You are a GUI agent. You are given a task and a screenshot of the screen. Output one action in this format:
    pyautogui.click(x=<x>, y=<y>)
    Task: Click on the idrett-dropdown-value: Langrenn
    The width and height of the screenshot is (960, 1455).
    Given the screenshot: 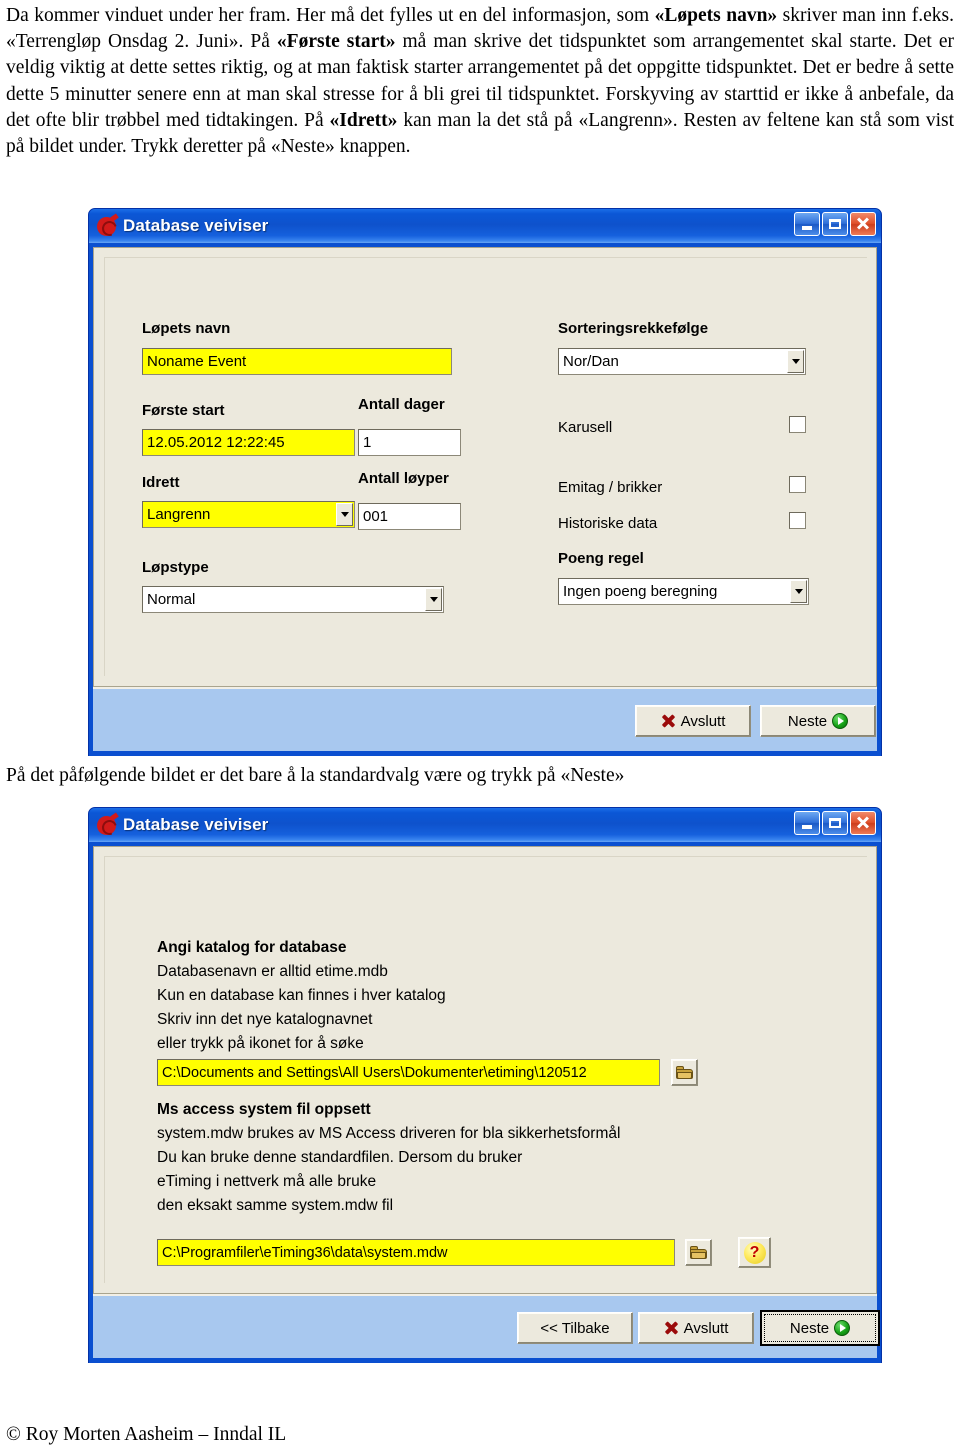 What is the action you would take?
    pyautogui.click(x=248, y=514)
    